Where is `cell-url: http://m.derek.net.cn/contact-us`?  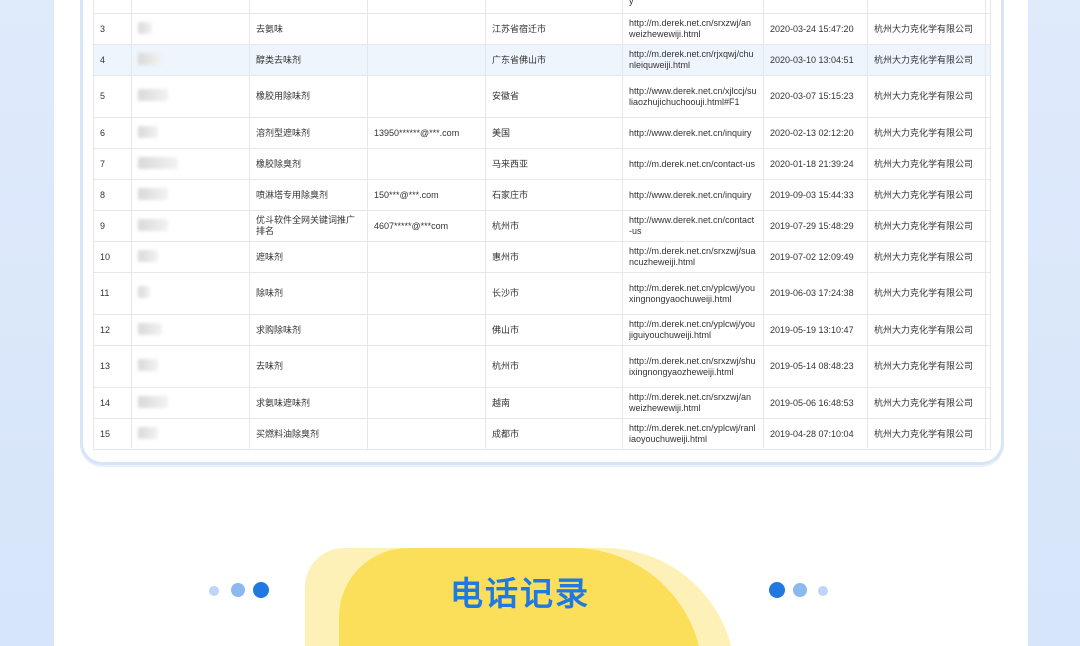 cell-url: http://m.derek.net.cn/contact-us is located at coordinates (693, 164).